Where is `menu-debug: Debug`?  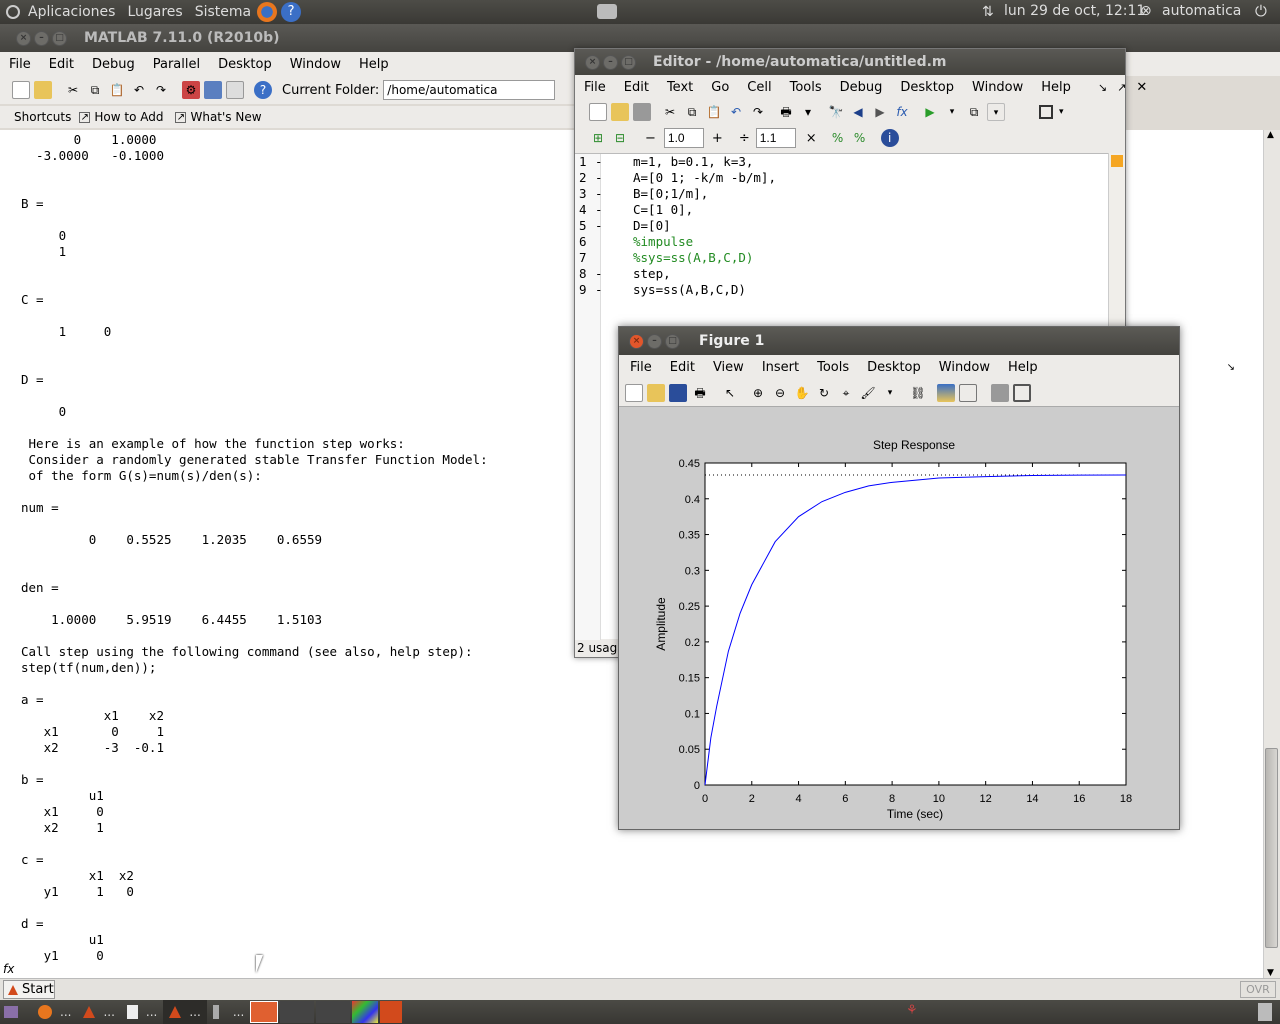
menu-debug: Debug is located at coordinates (113, 64).